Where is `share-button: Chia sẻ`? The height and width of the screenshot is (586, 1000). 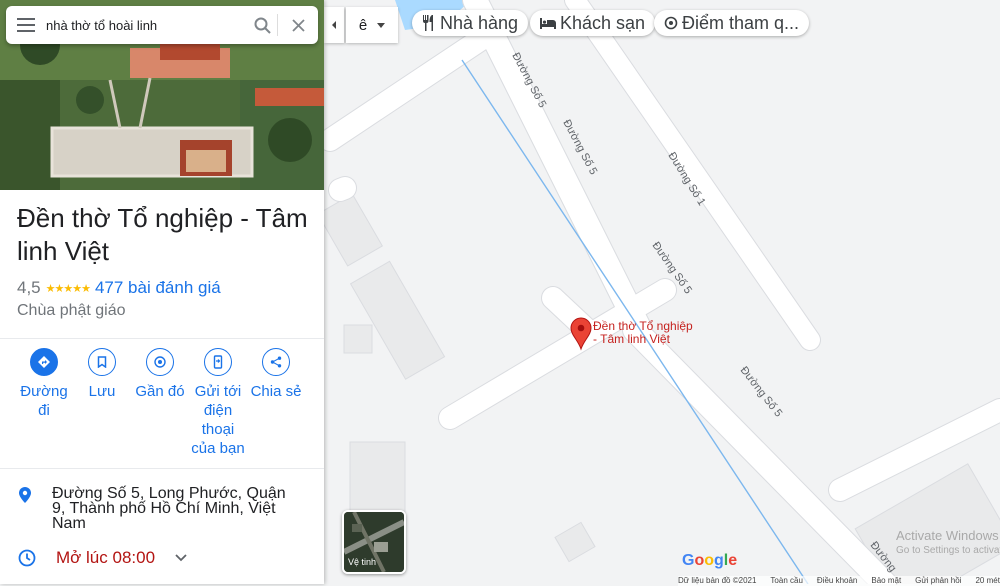 share-button: Chia sẻ is located at coordinates (276, 403).